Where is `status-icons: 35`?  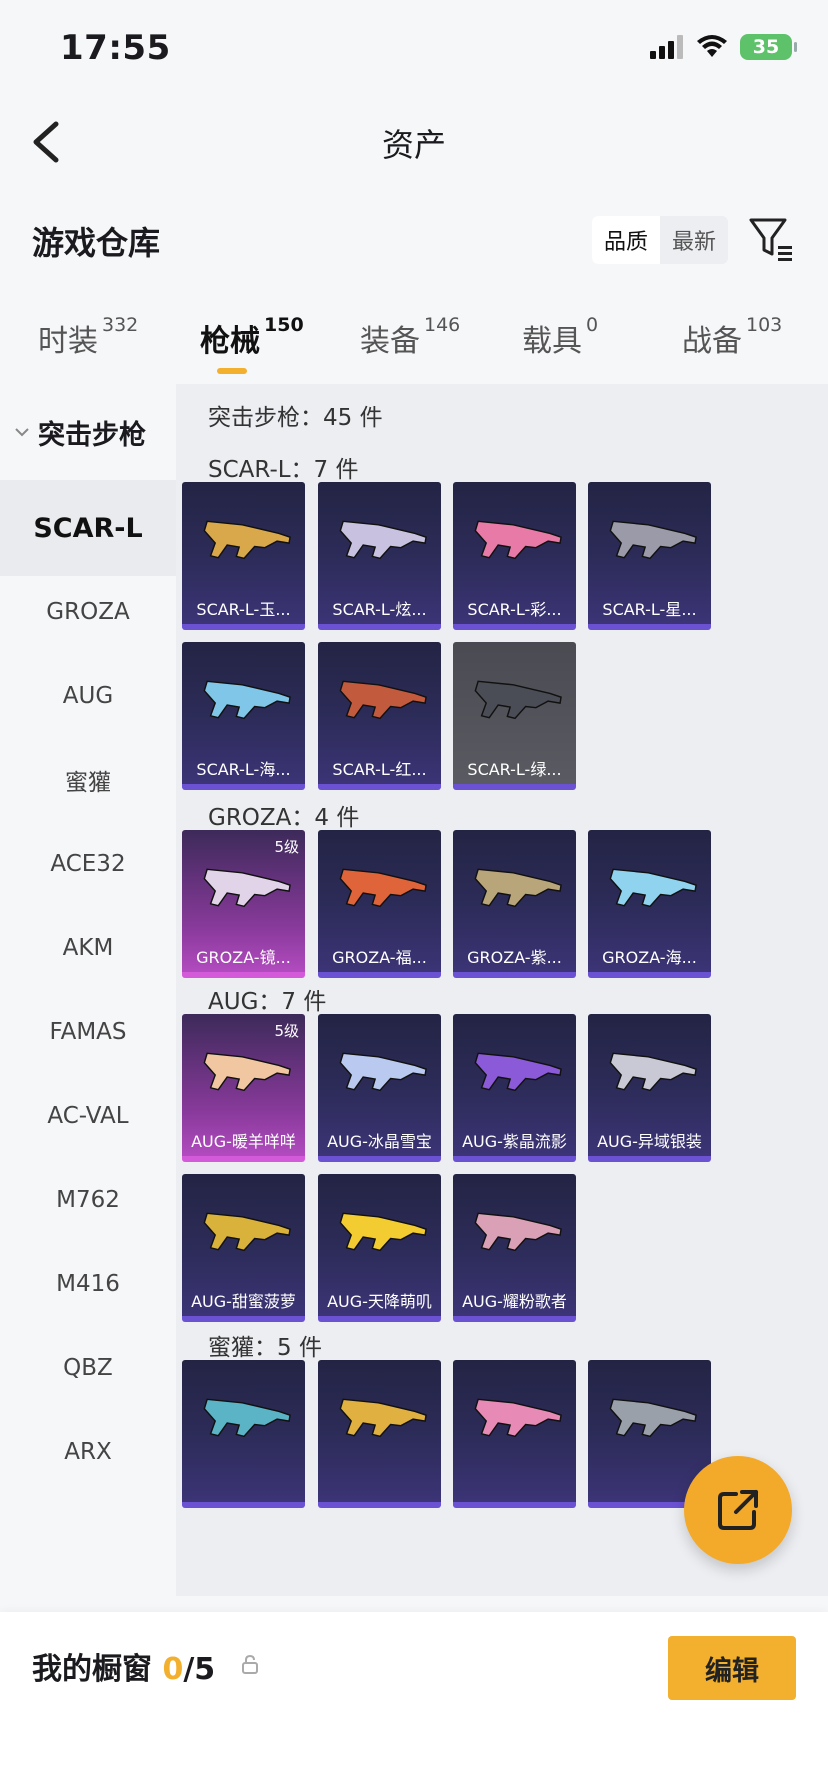 status-icons: 35 is located at coordinates (723, 47).